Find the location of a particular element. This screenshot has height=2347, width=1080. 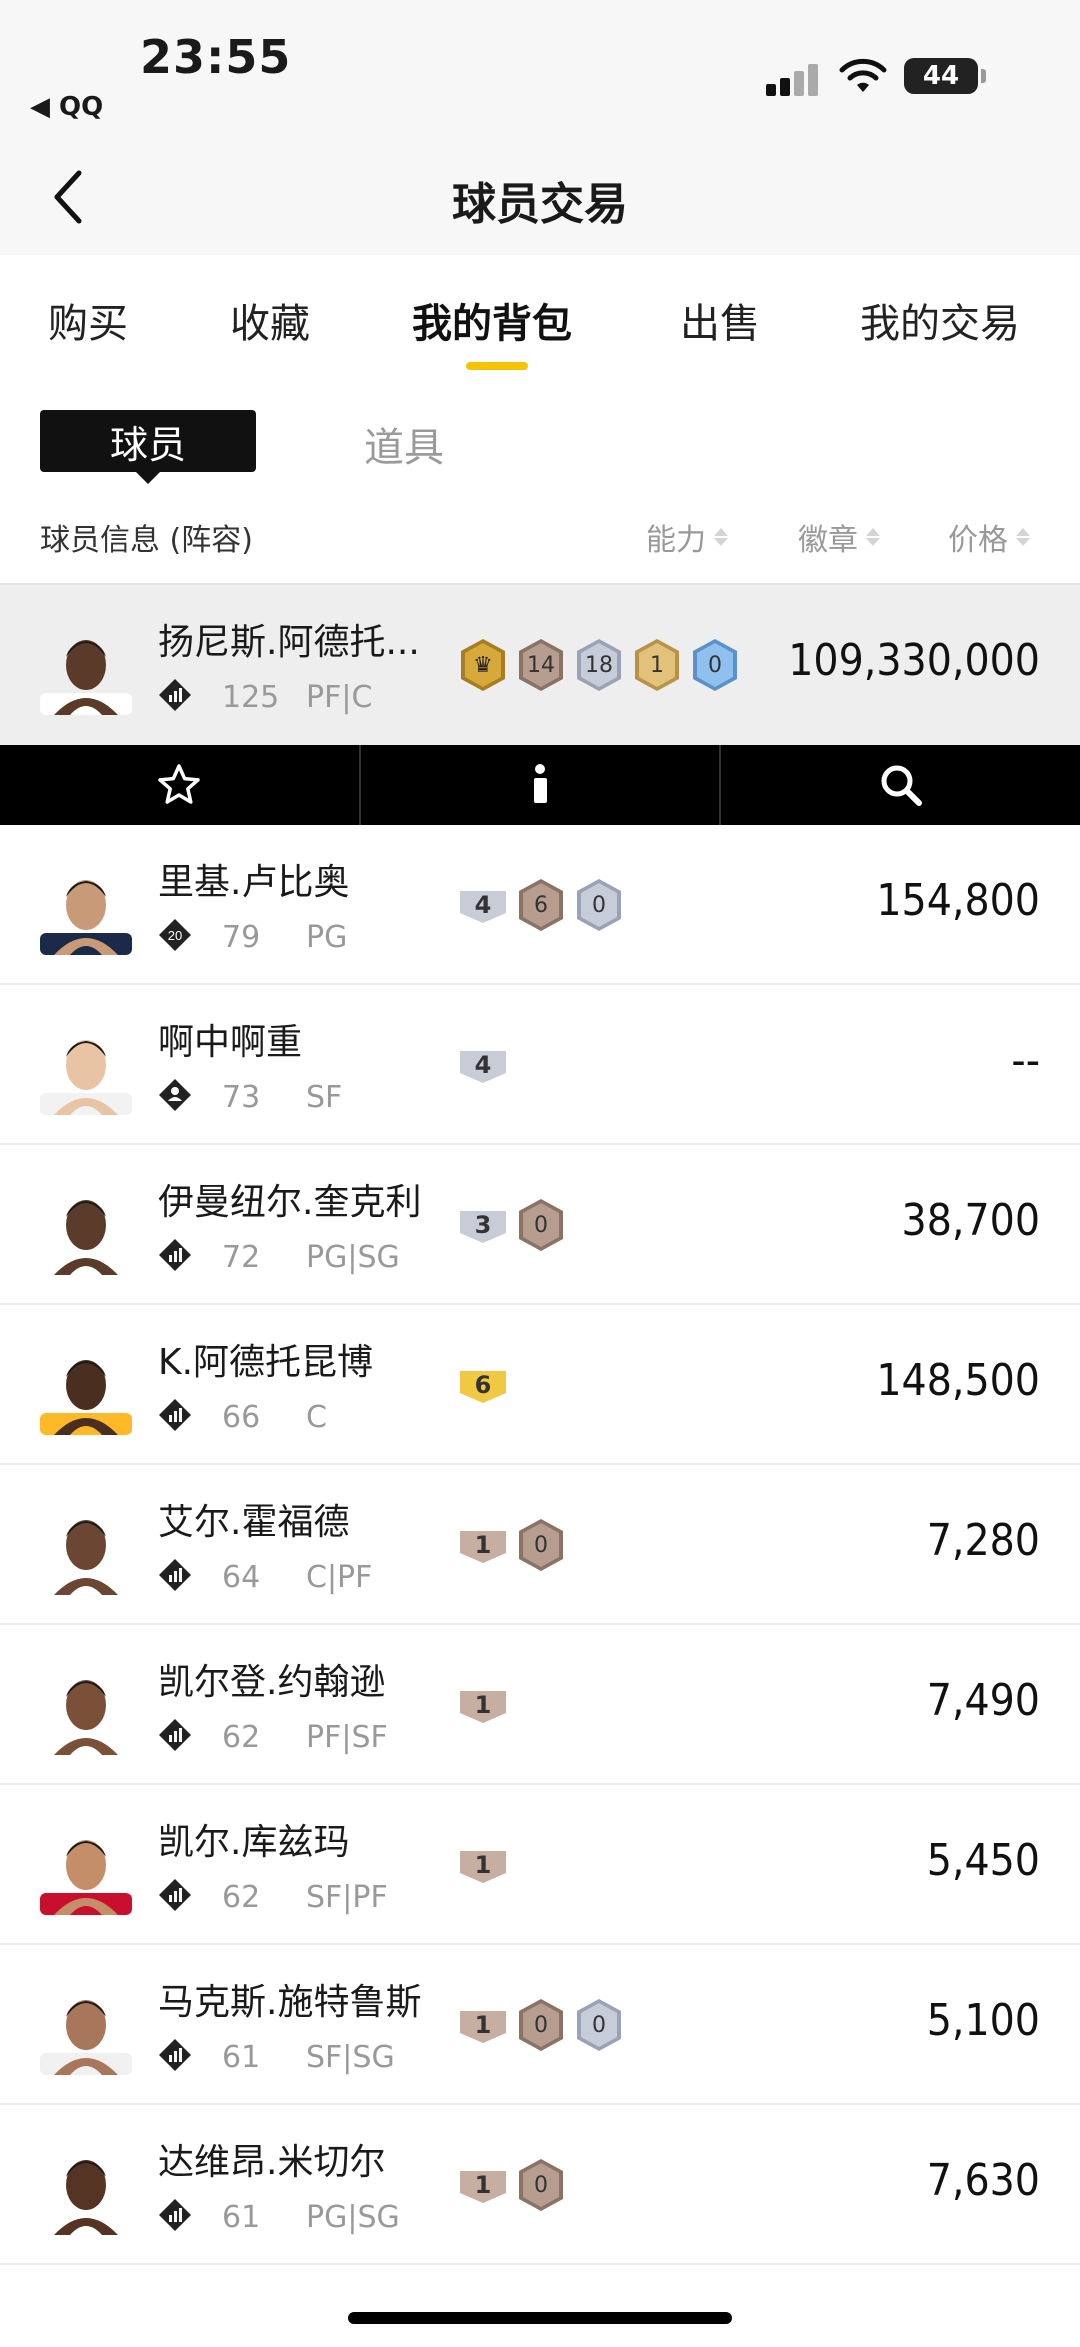

player-name: 啊中啊重 is located at coordinates (230, 1042).